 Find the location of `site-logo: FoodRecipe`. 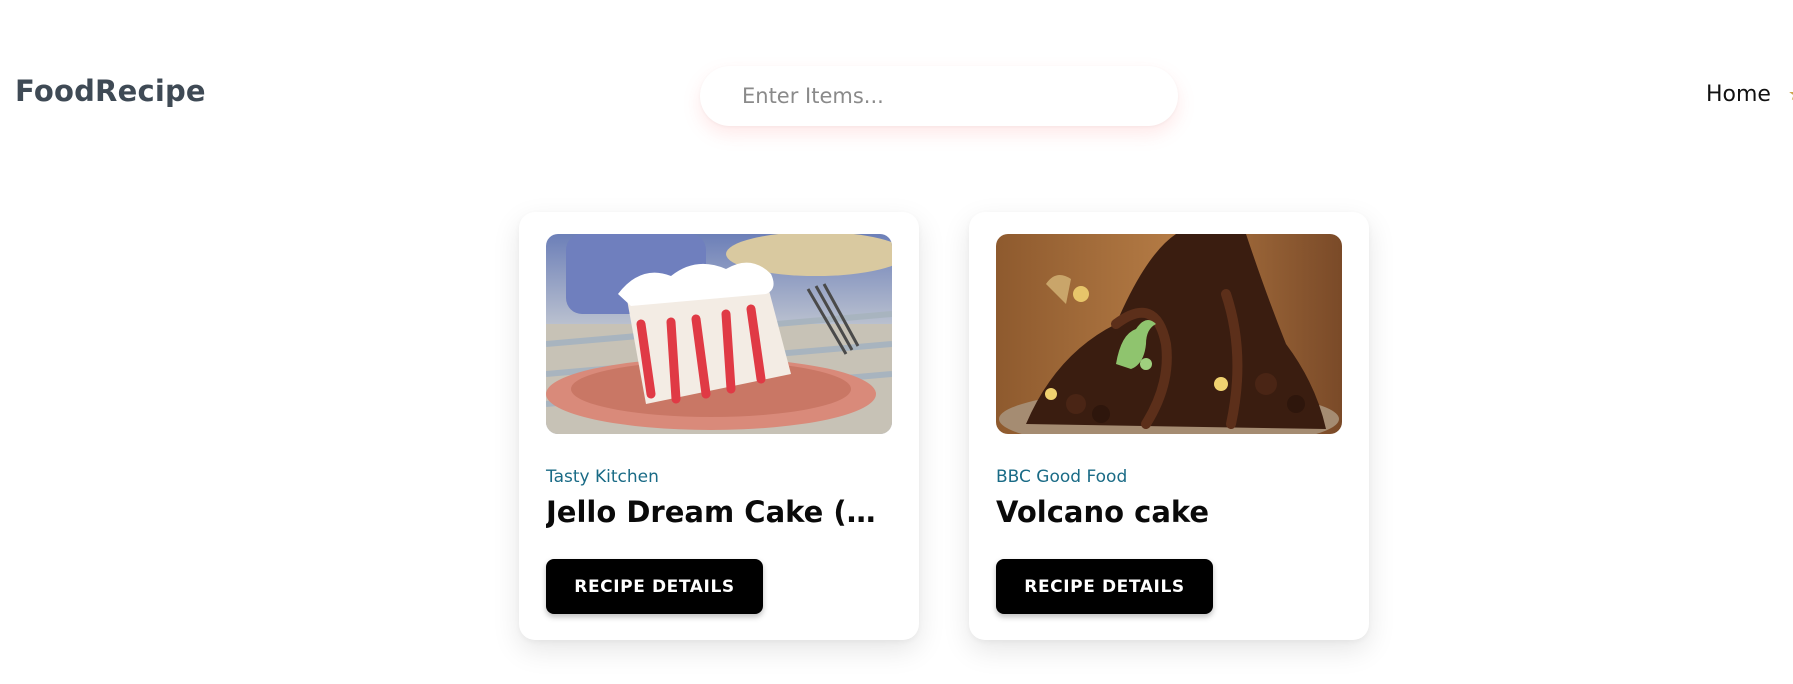

site-logo: FoodRecipe is located at coordinates (110, 91).